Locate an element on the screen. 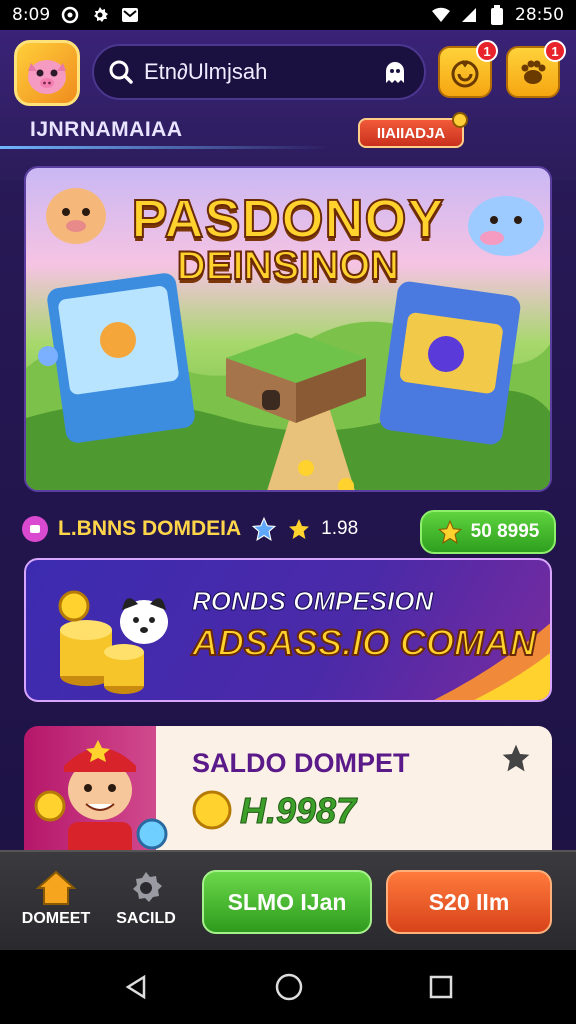 The width and height of the screenshot is (576, 1024). avatar is located at coordinates (47, 73).